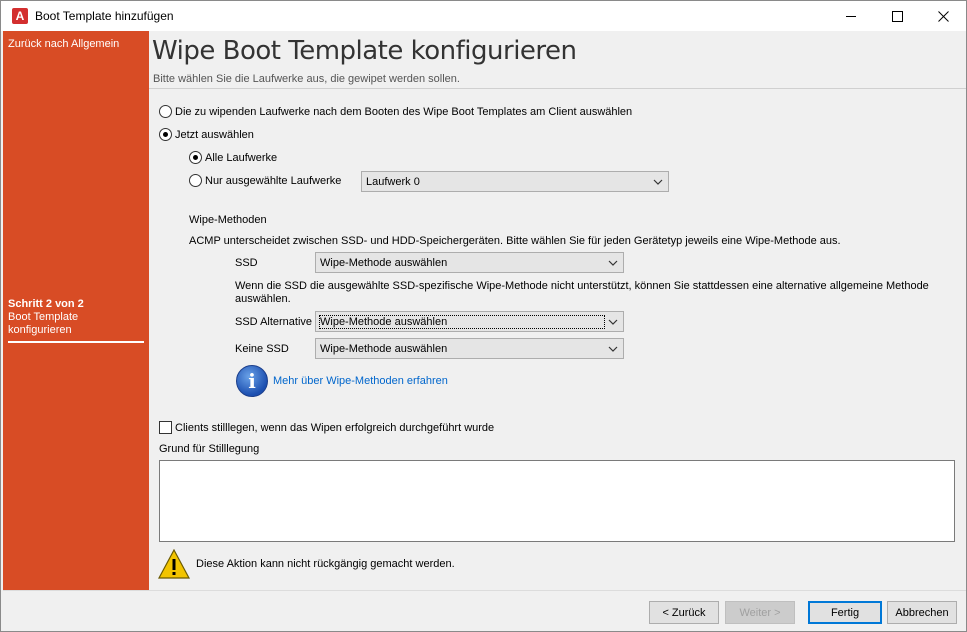 The width and height of the screenshot is (967, 632). I want to click on cancel-button: Abbrechen, so click(922, 612).